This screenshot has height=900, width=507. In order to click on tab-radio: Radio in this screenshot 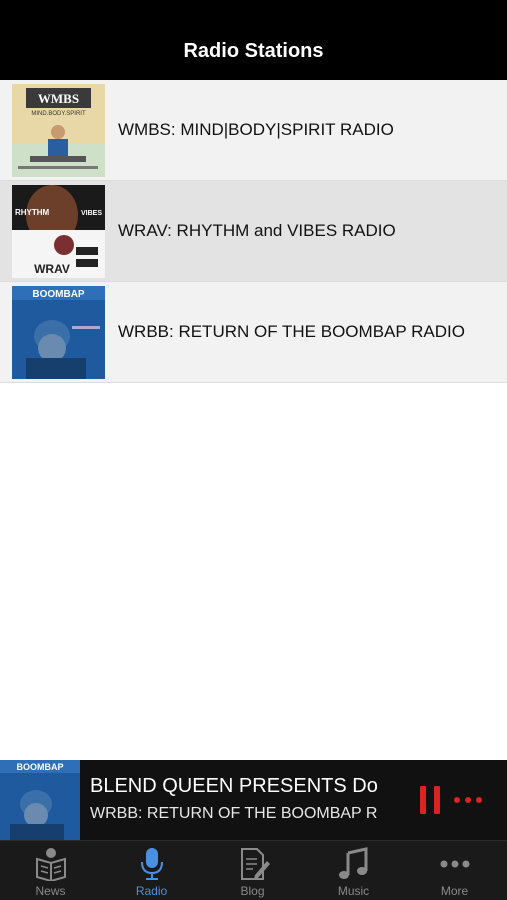, I will do `click(151, 870)`.